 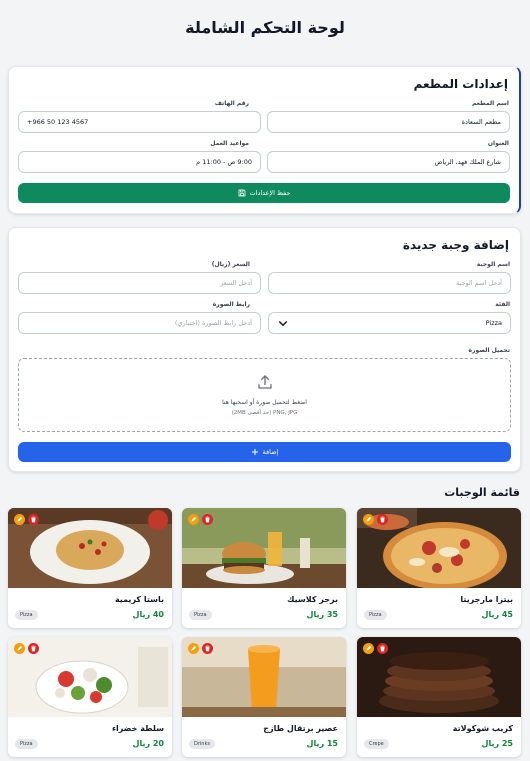 What do you see at coordinates (139, 283) in the screenshot?
I see `meal-price-input: أدخل السعر` at bounding box center [139, 283].